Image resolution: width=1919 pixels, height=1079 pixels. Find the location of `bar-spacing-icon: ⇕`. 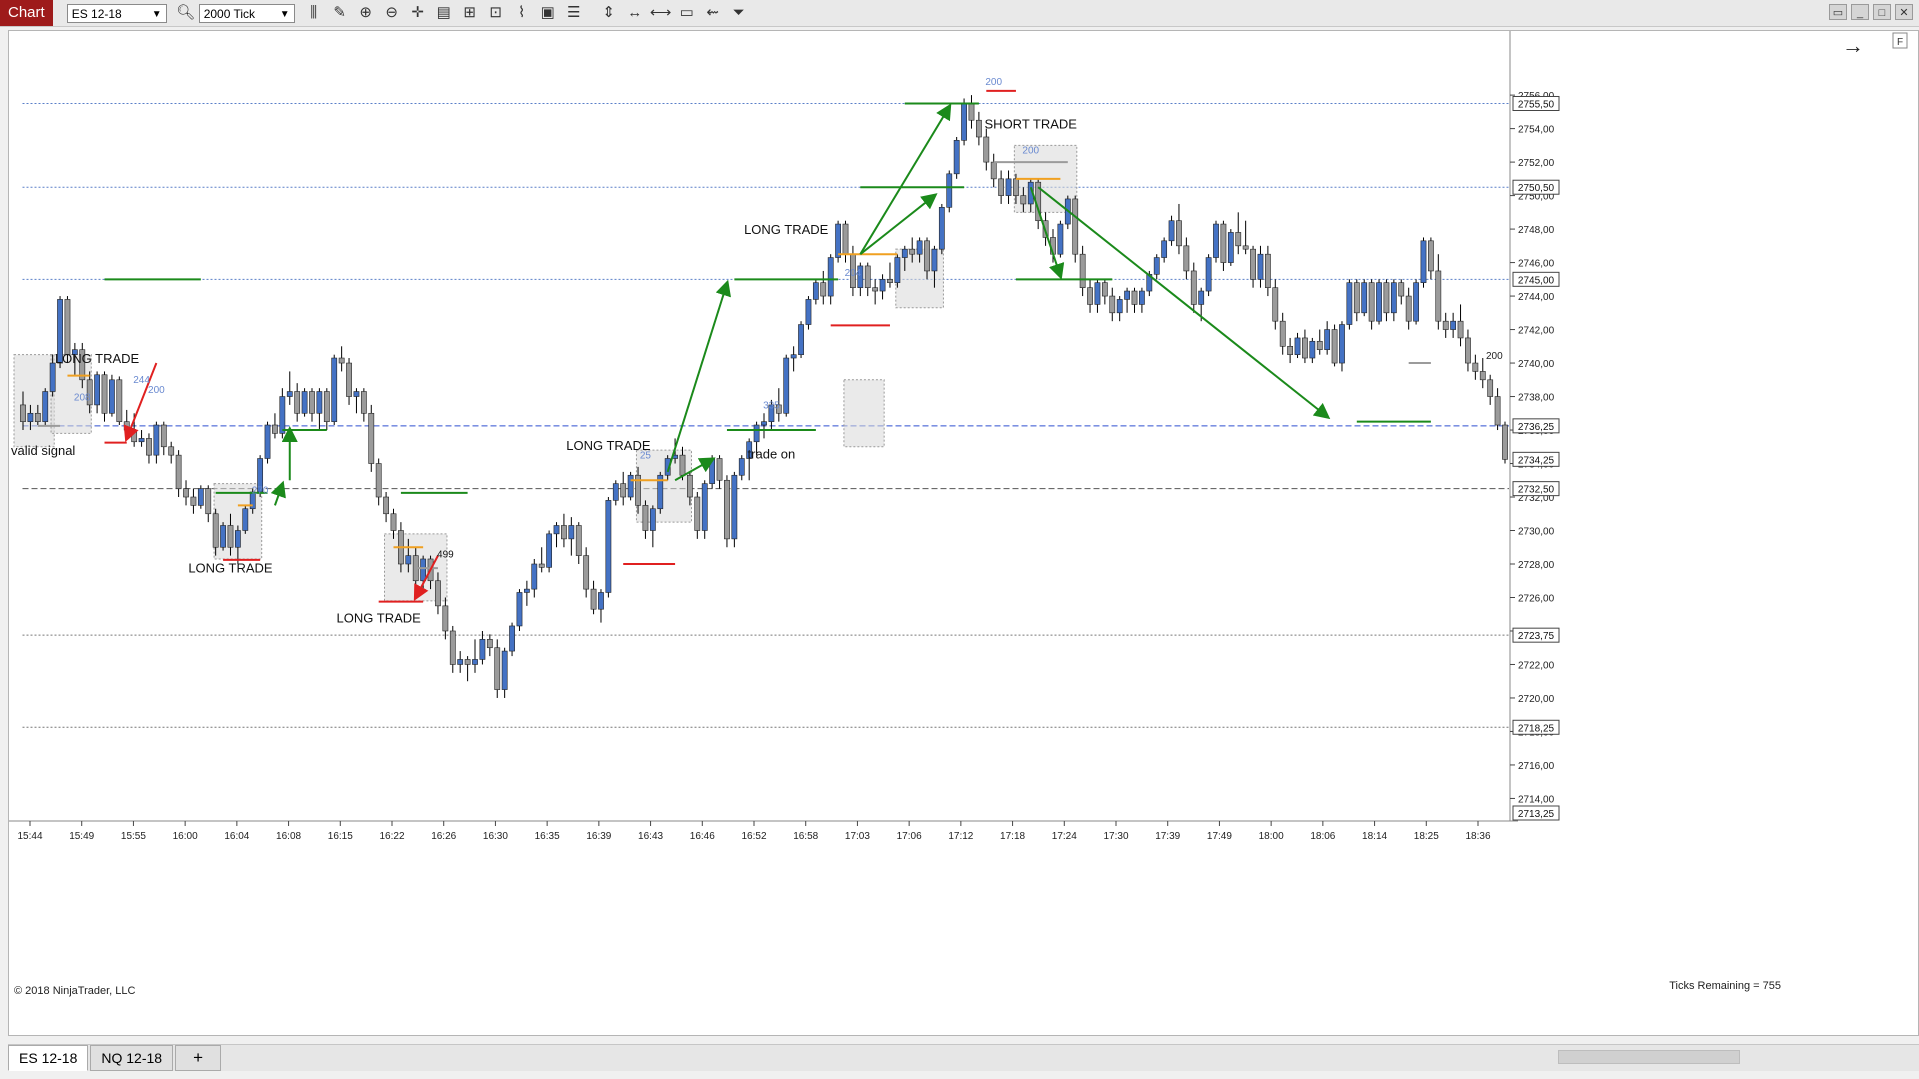

bar-spacing-icon: ⇕ is located at coordinates (609, 13).